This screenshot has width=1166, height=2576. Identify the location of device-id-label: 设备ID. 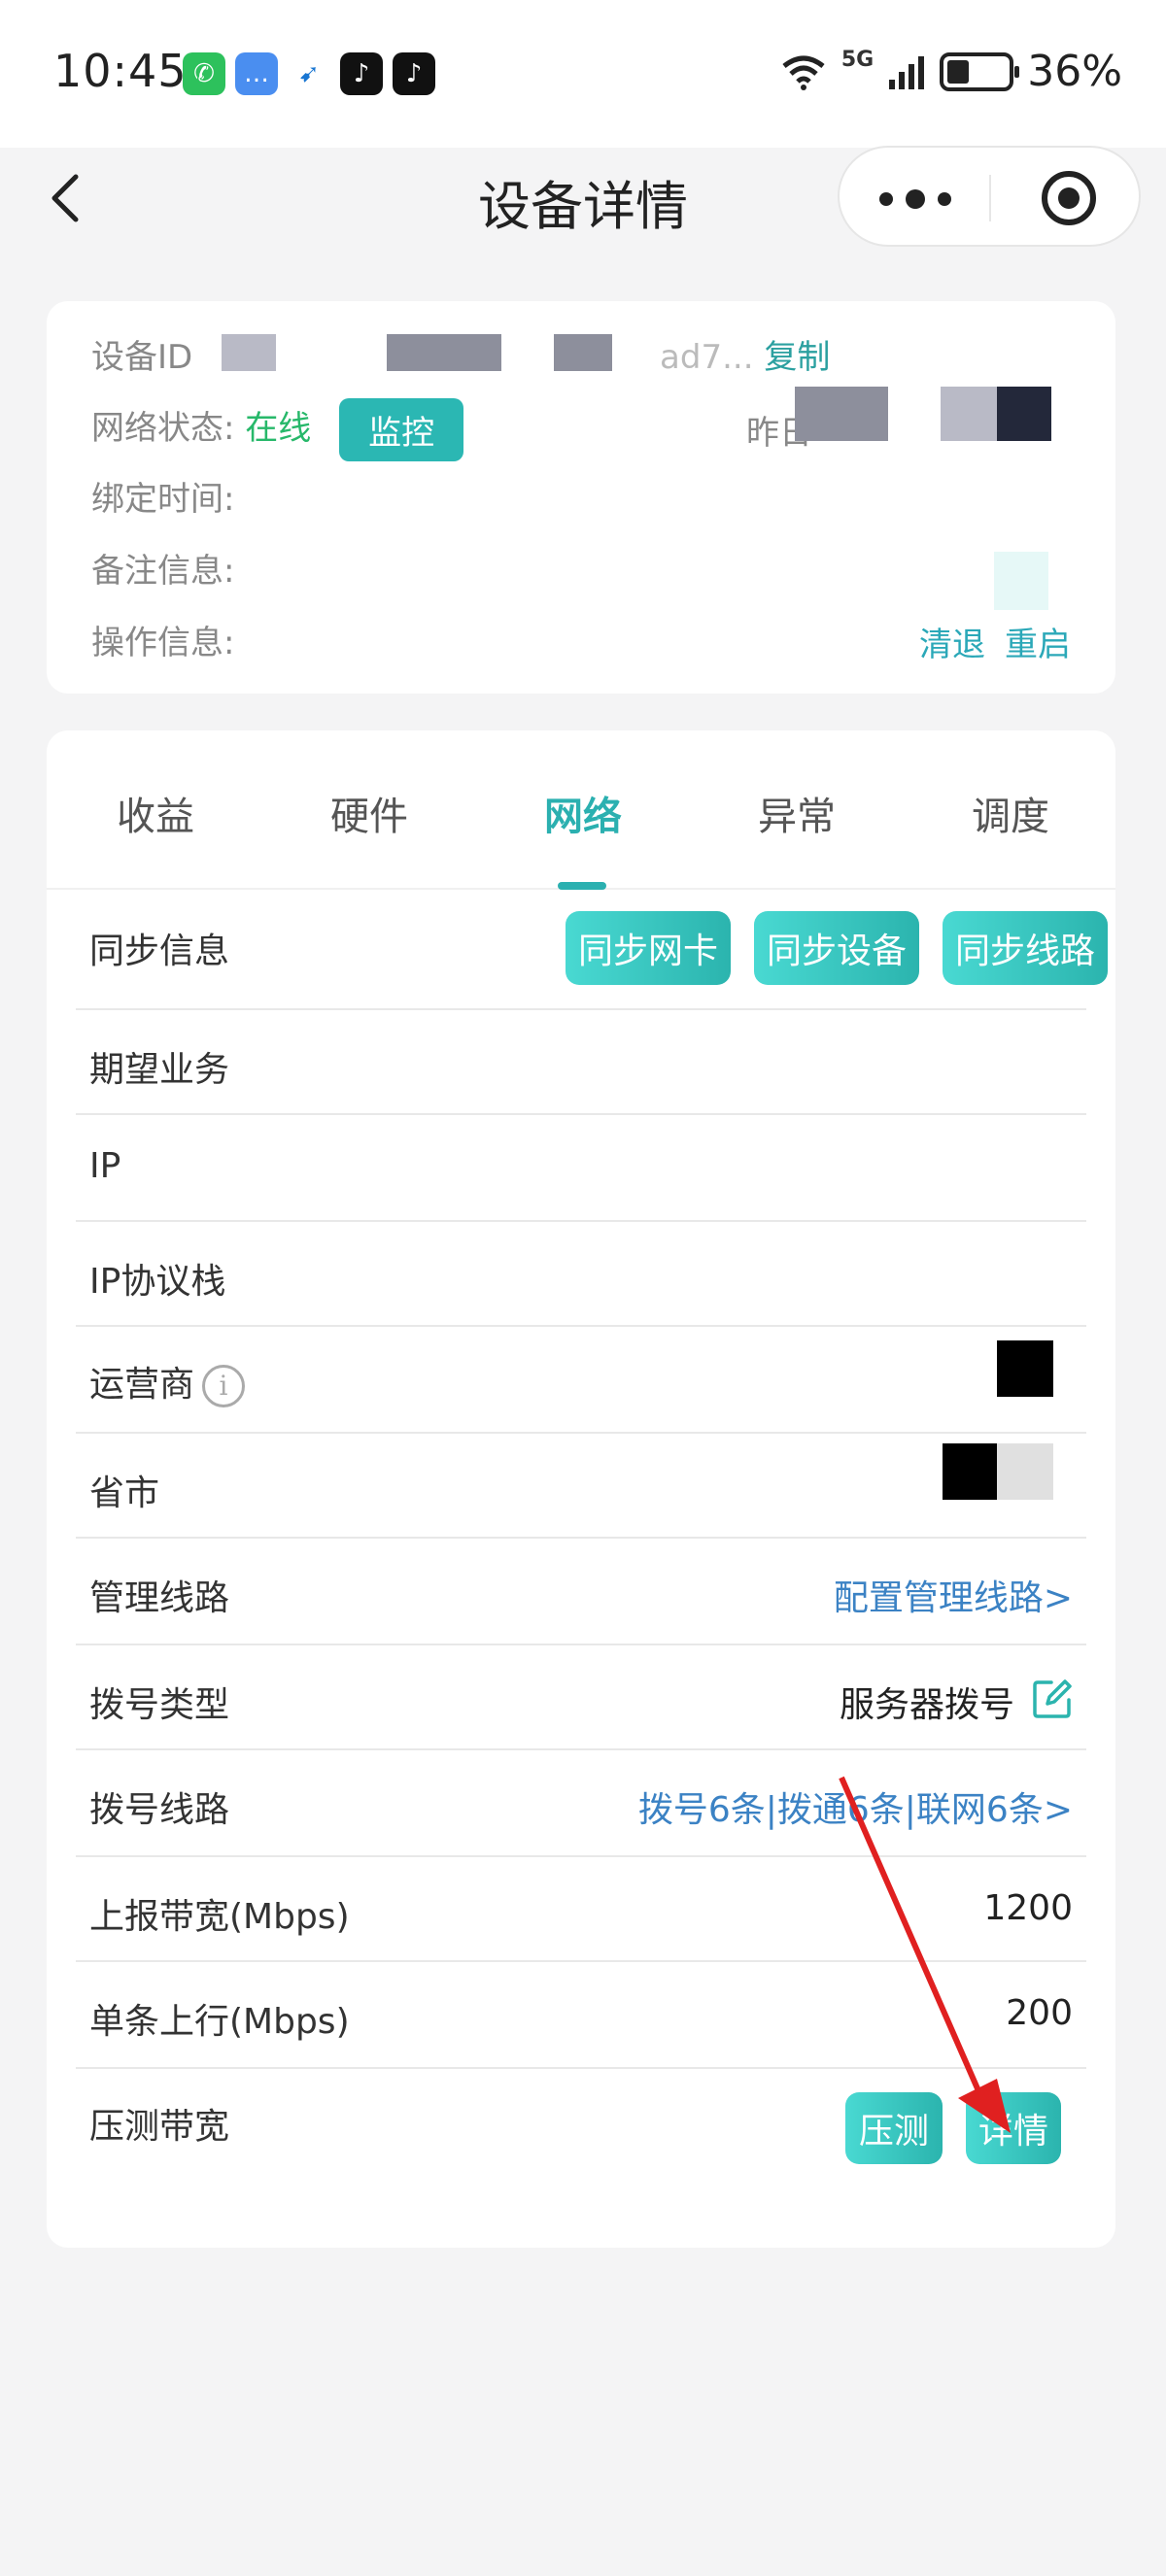
(142, 357).